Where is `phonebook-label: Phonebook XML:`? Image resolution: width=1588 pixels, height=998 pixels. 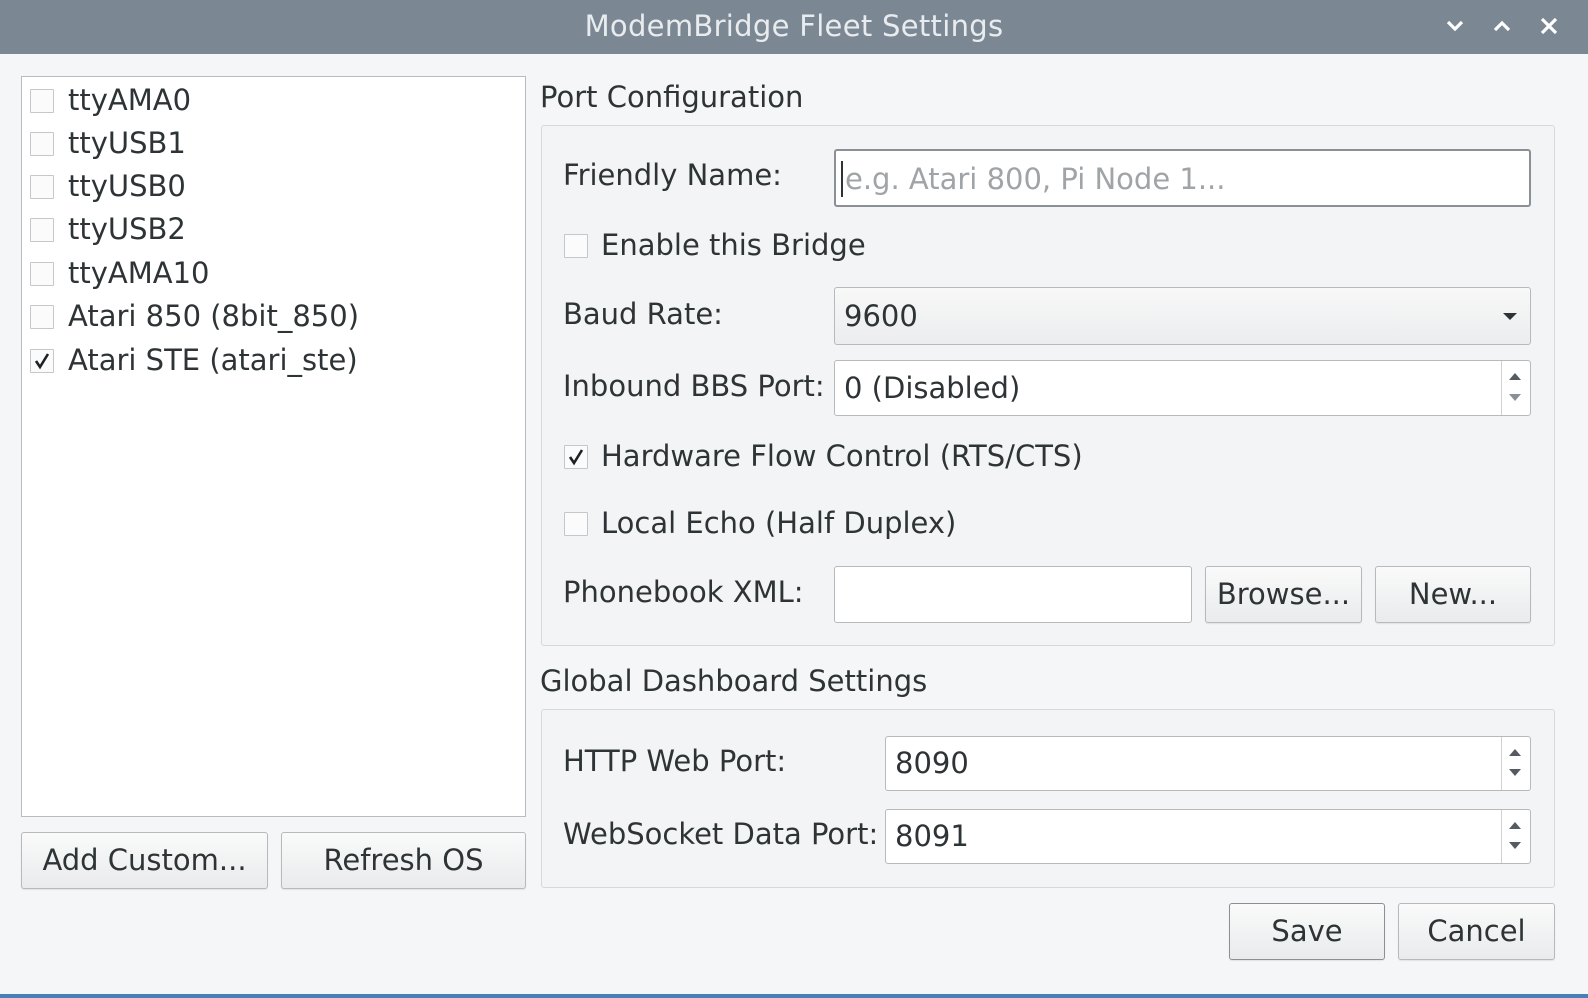 phonebook-label: Phonebook XML: is located at coordinates (683, 592).